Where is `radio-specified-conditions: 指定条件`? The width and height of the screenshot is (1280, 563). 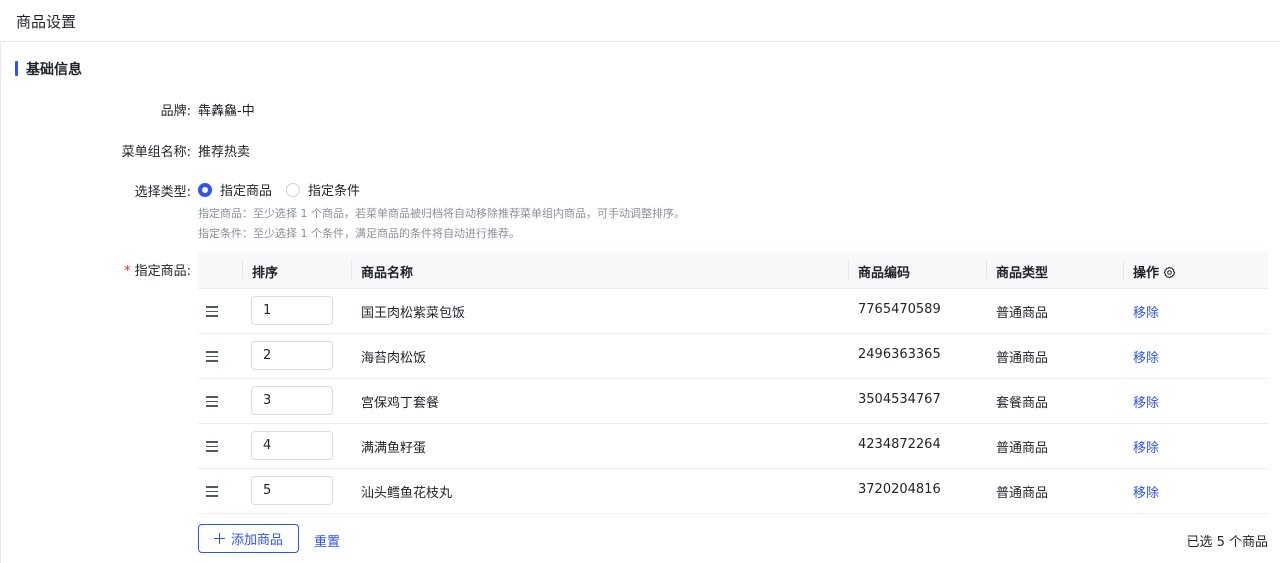
radio-specified-conditions: 指定条件 is located at coordinates (323, 189).